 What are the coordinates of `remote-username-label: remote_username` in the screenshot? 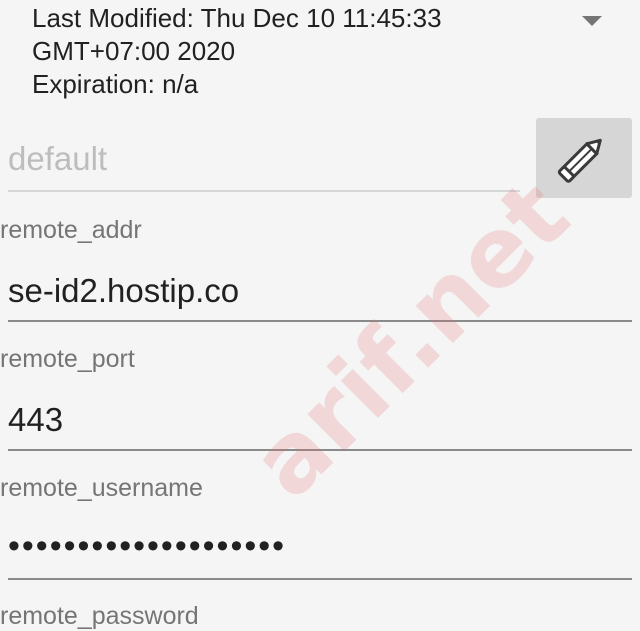 It's located at (101, 488).